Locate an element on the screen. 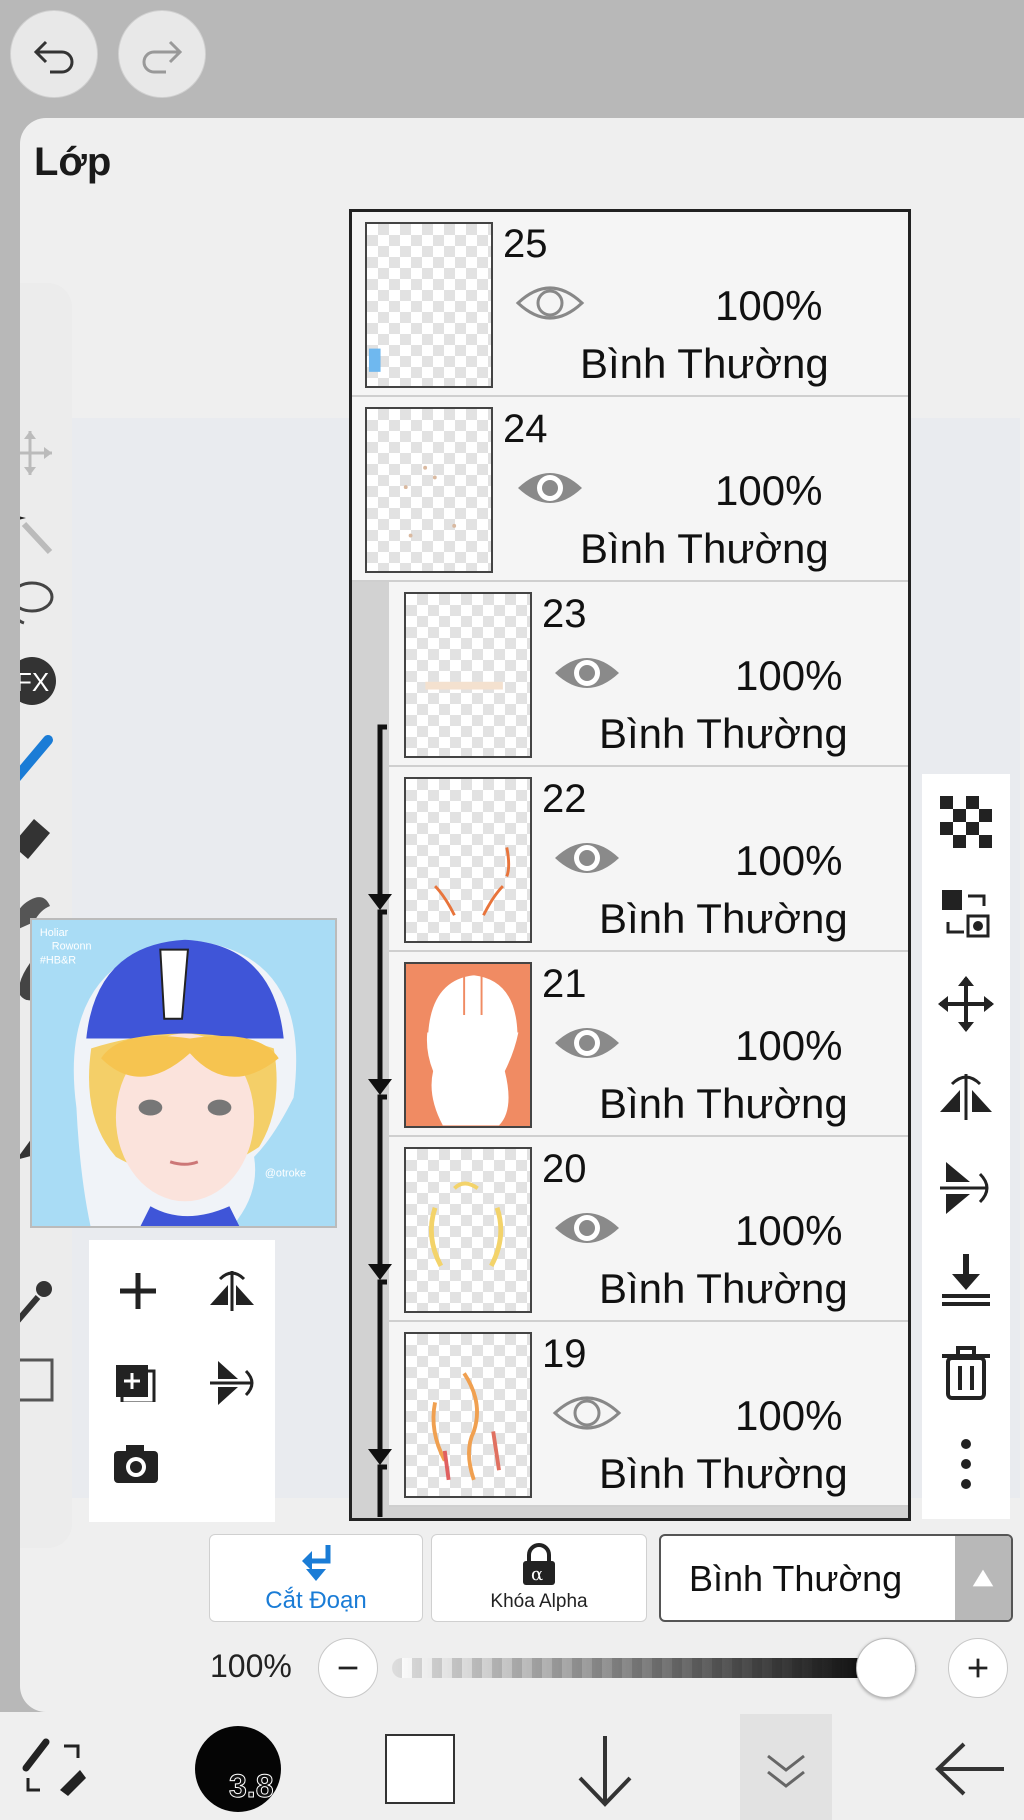 The height and width of the screenshot is (1820, 1024). flip-layer-horizontal-button is located at coordinates (966, 1096).